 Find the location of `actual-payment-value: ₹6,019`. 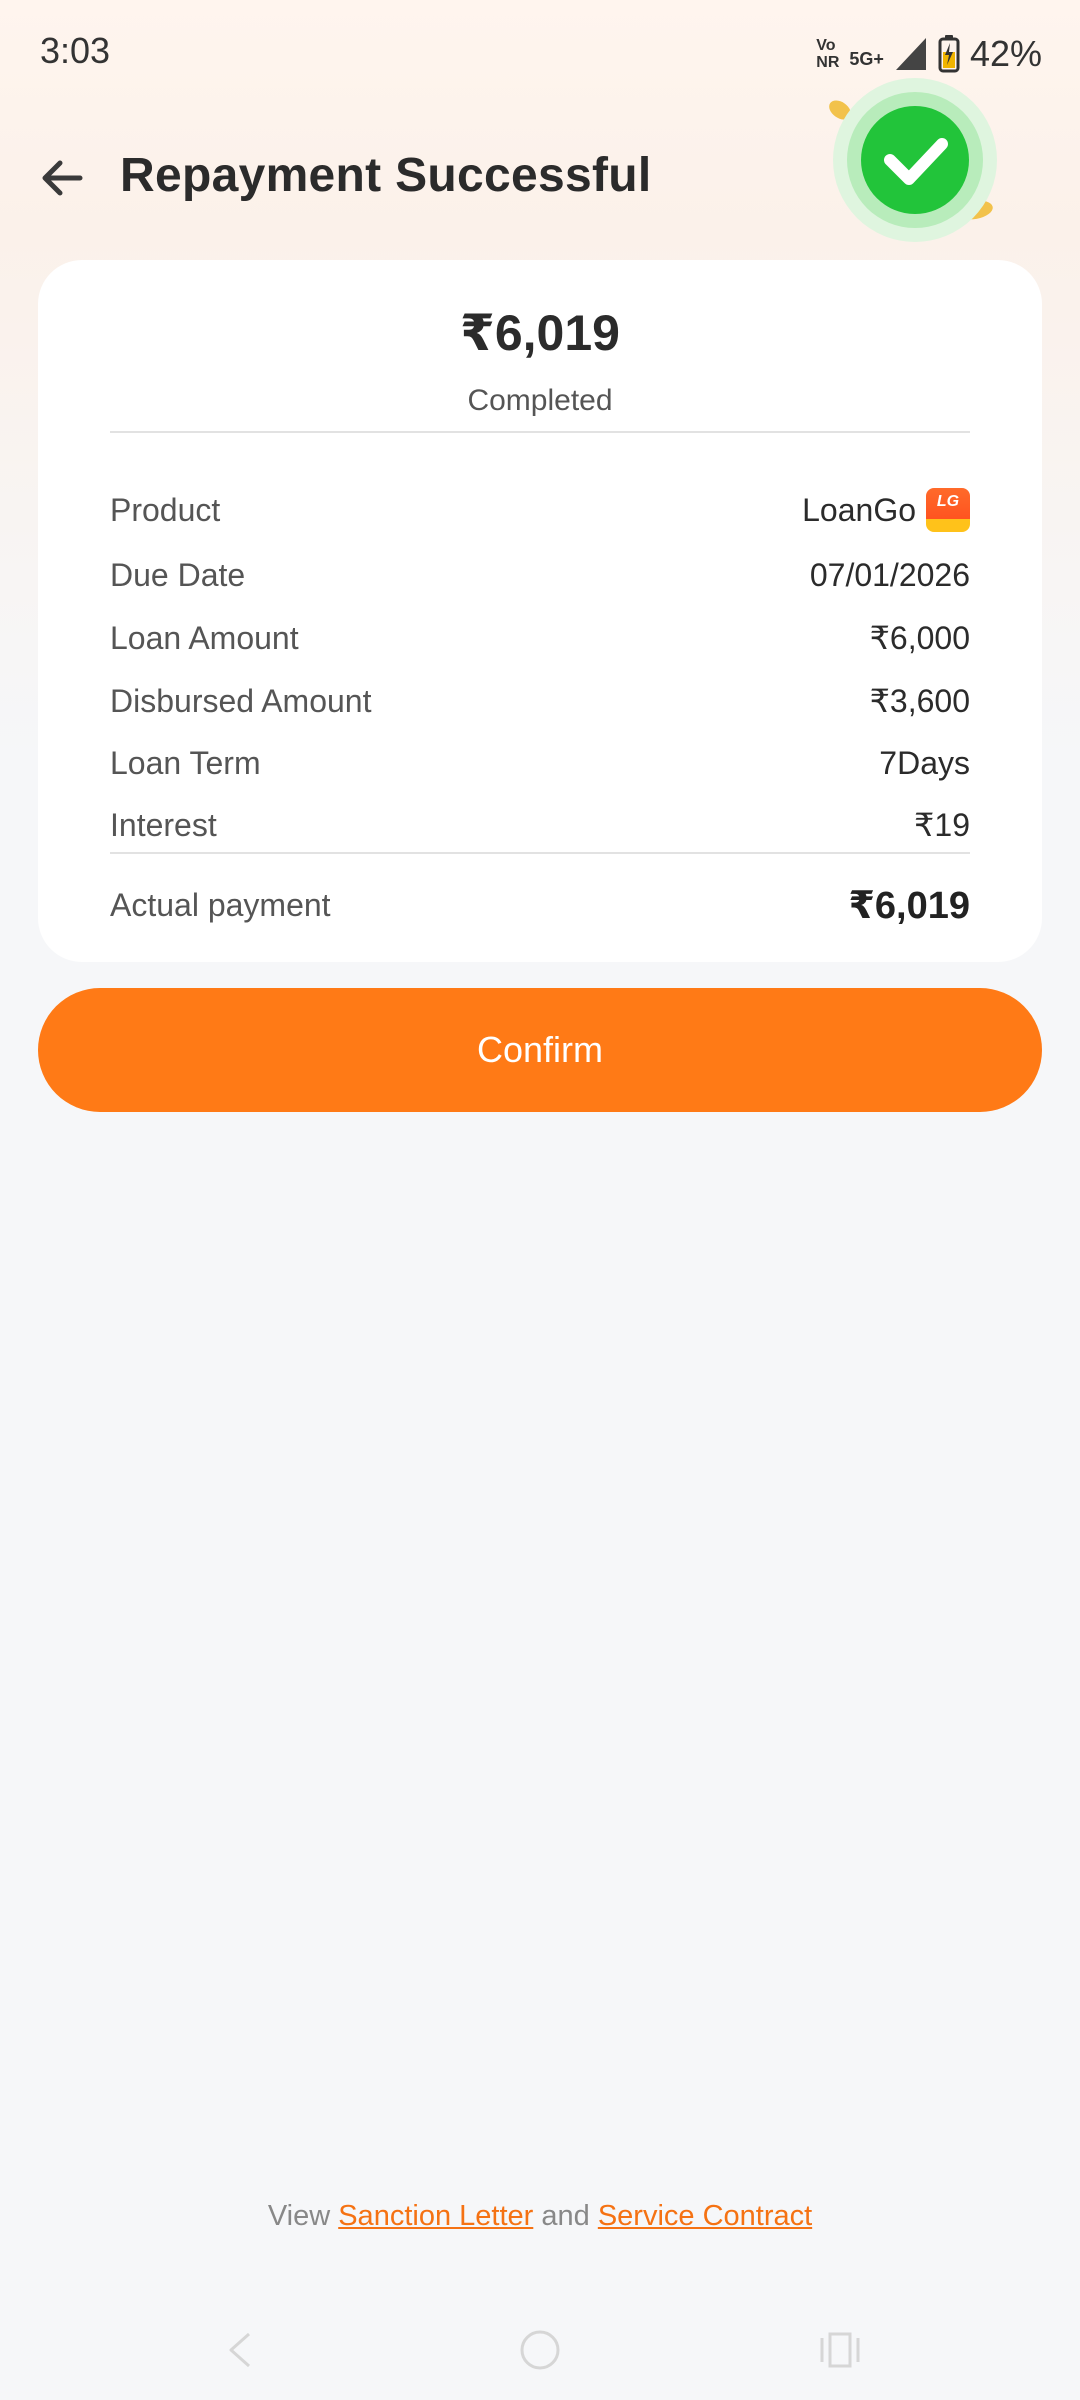

actual-payment-value: ₹6,019 is located at coordinates (909, 905).